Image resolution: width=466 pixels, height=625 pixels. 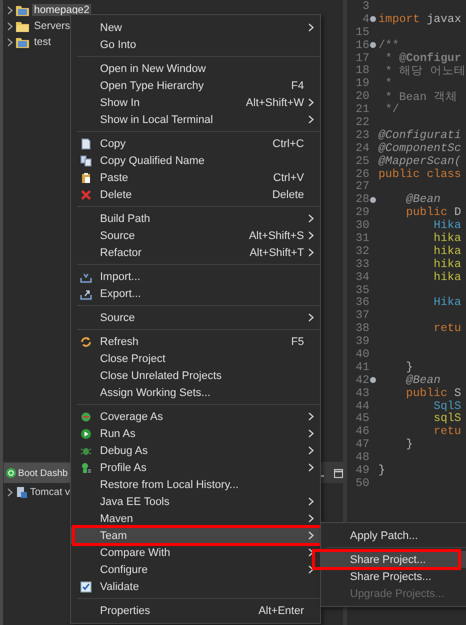 What do you see at coordinates (195, 102) in the screenshot?
I see `menu-item: Show In Alt+Shift+W` at bounding box center [195, 102].